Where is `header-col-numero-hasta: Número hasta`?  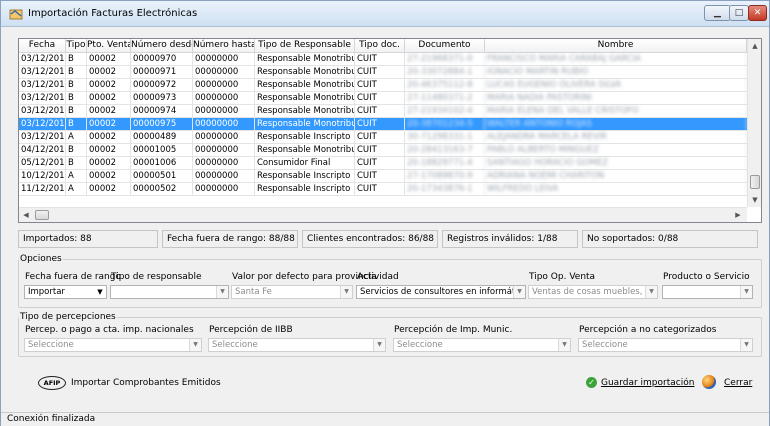 header-col-numero-hasta: Número hasta is located at coordinates (224, 45).